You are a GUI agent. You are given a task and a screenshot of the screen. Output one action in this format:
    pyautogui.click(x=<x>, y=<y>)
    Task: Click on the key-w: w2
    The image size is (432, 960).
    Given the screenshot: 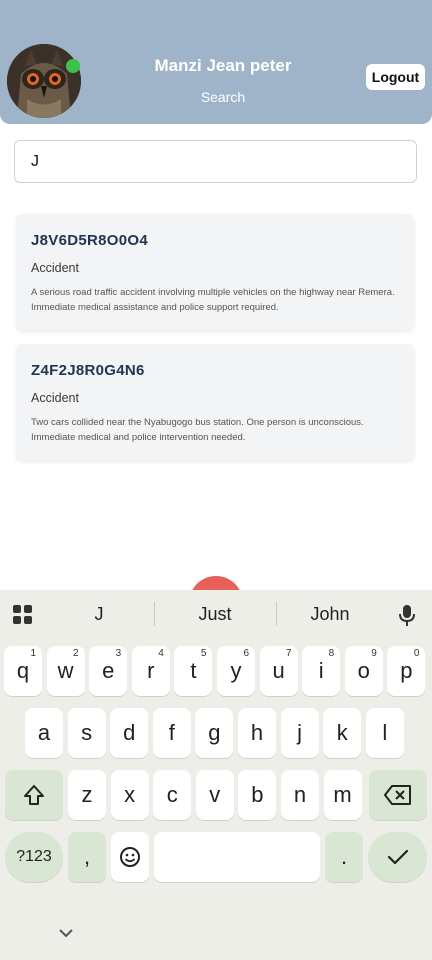 What is the action you would take?
    pyautogui.click(x=65, y=671)
    